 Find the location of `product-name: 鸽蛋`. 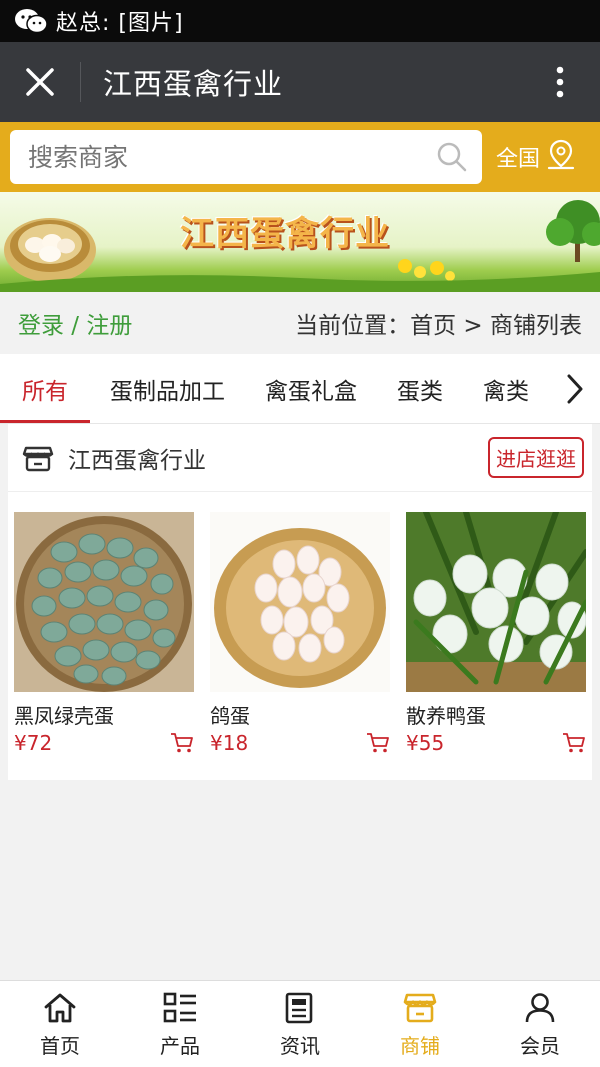

product-name: 鸽蛋 is located at coordinates (300, 714).